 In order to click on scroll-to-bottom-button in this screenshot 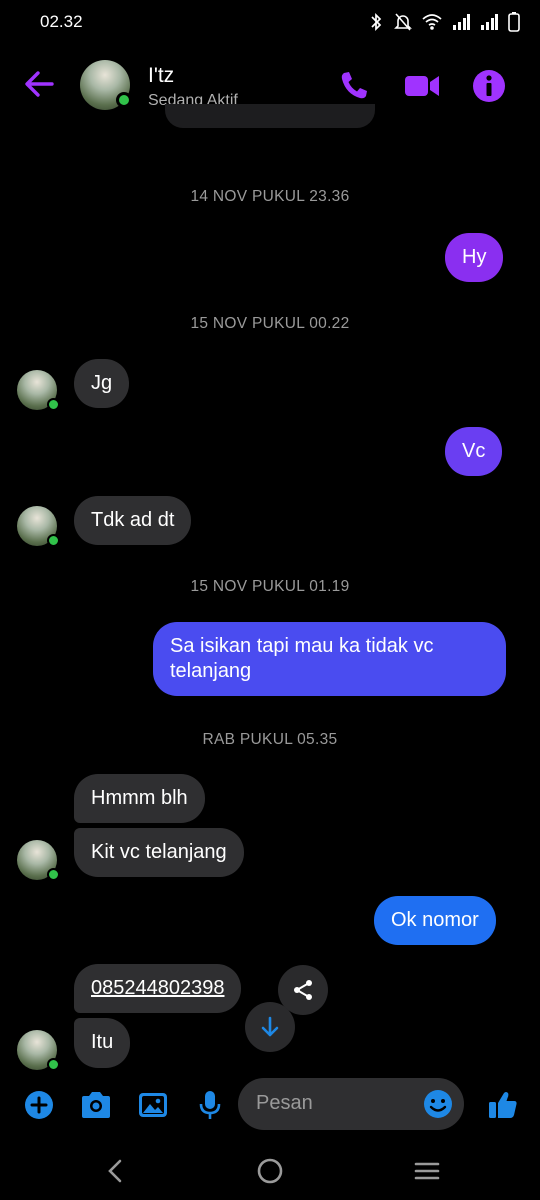, I will do `click(270, 1027)`.